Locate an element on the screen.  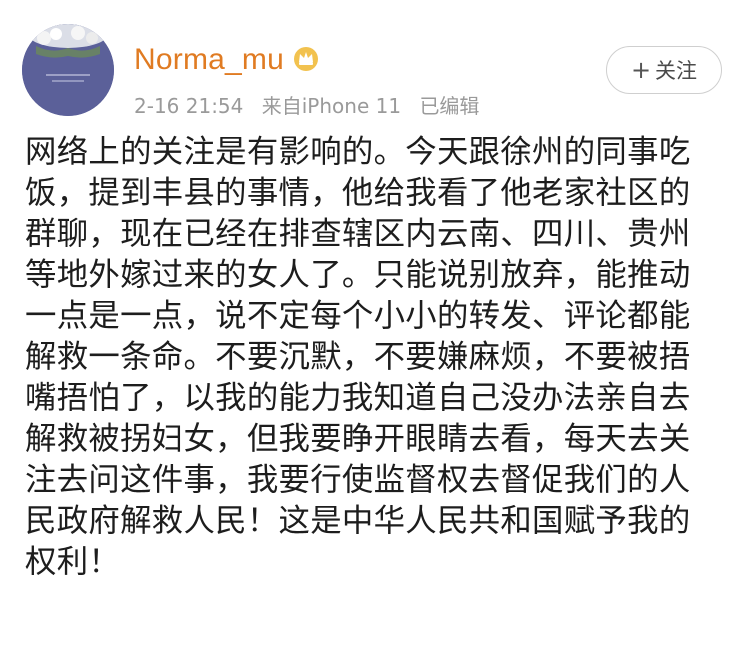
post-text-line: 网络上的关注是有影响的。今天跟徐州的同事吃 is located at coordinates (358, 152).